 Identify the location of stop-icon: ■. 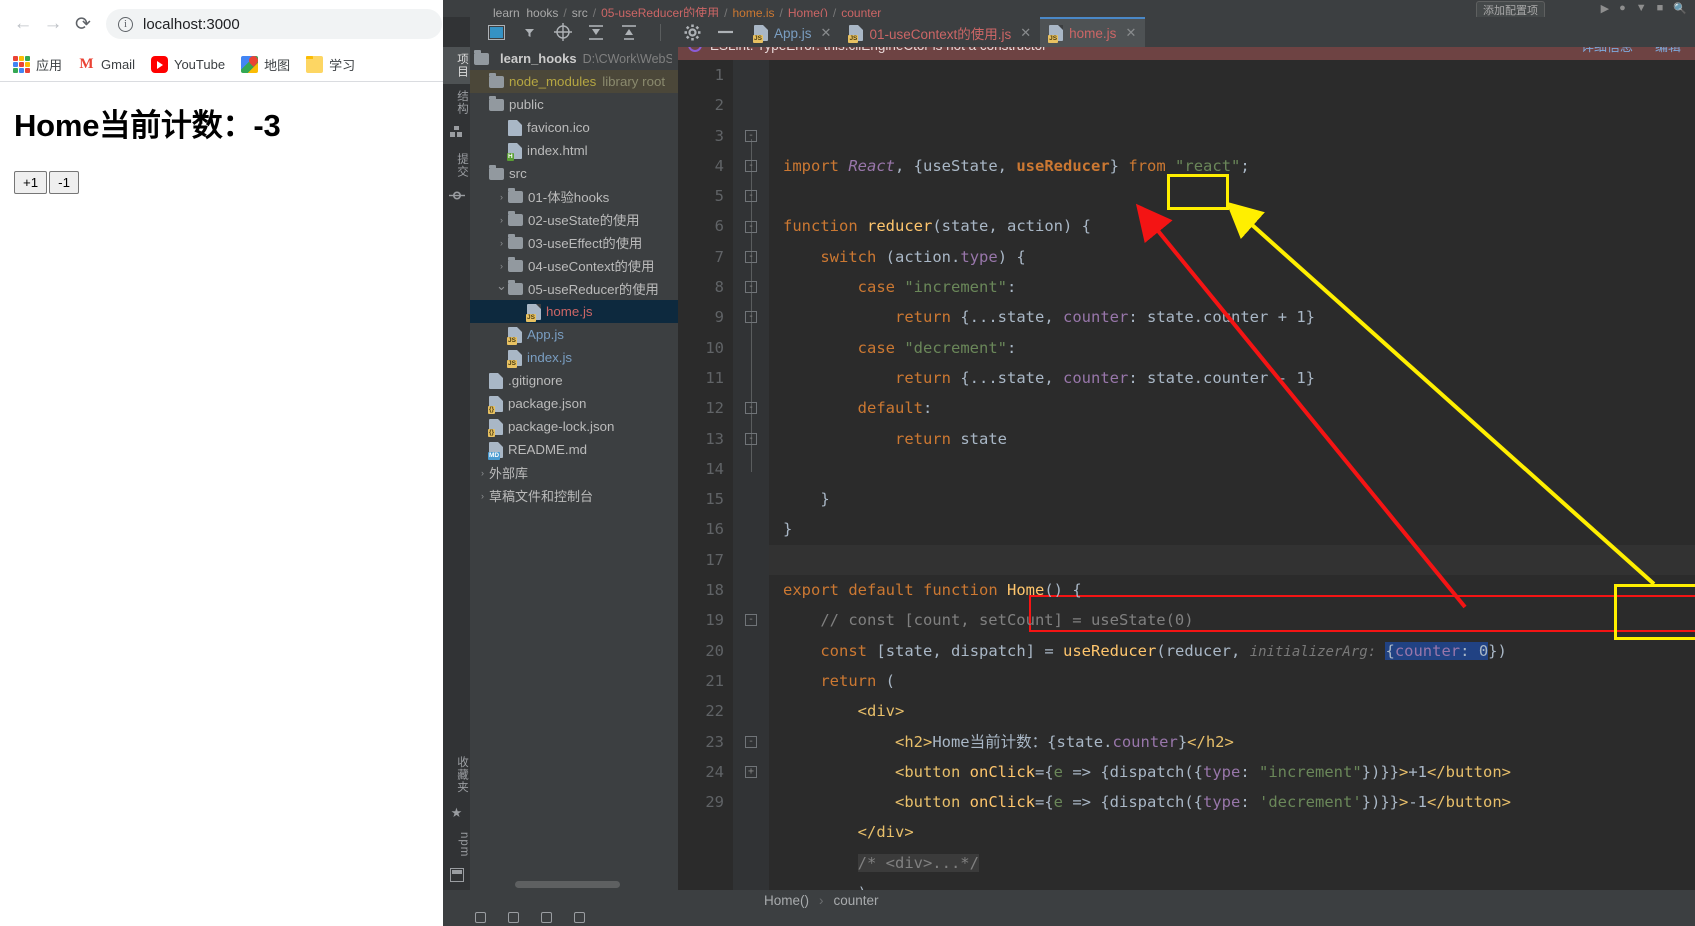
(1660, 8).